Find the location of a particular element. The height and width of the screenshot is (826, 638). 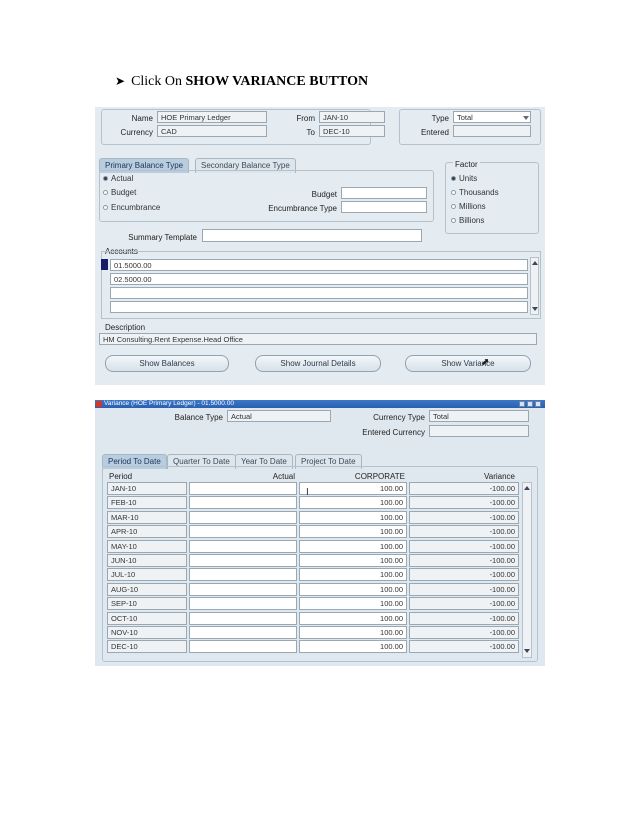

show-variance-button: Show Variance is located at coordinates (468, 363).